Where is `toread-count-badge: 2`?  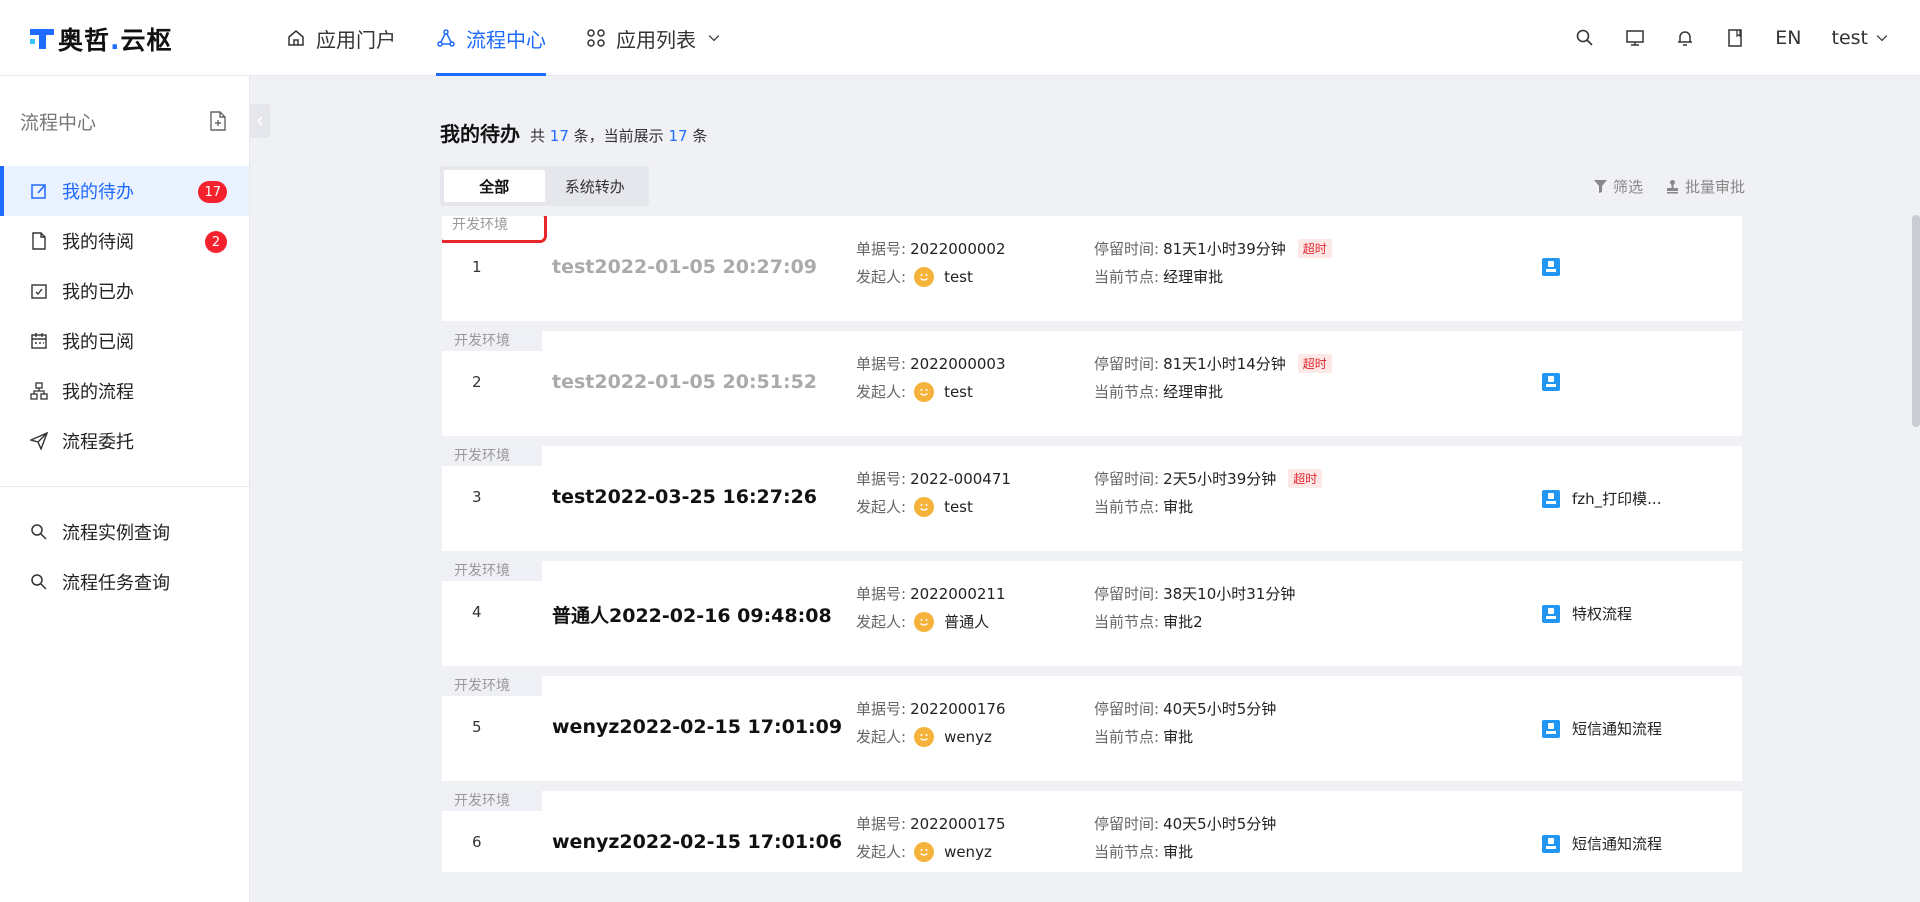
toread-count-badge: 2 is located at coordinates (216, 242).